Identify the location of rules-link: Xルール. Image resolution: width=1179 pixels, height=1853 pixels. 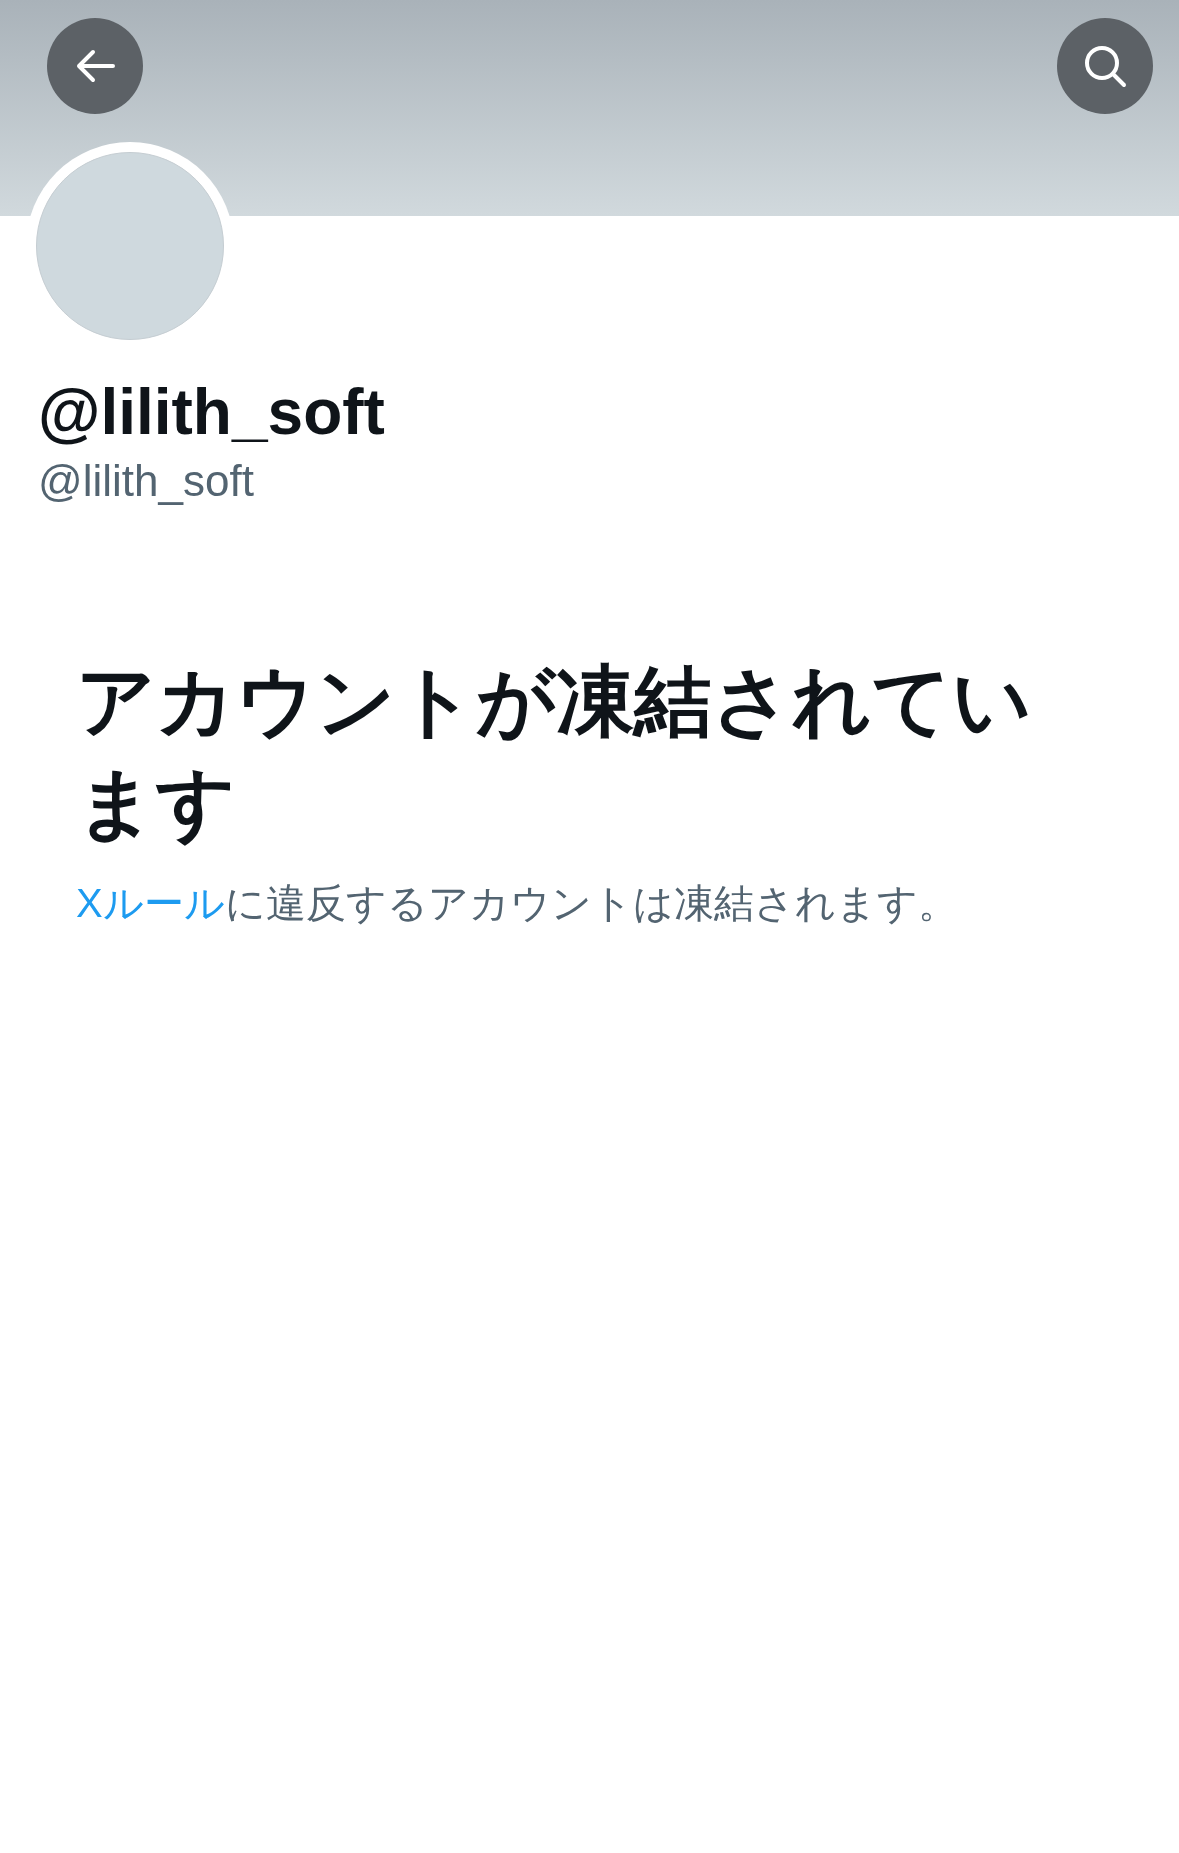
(150, 903).